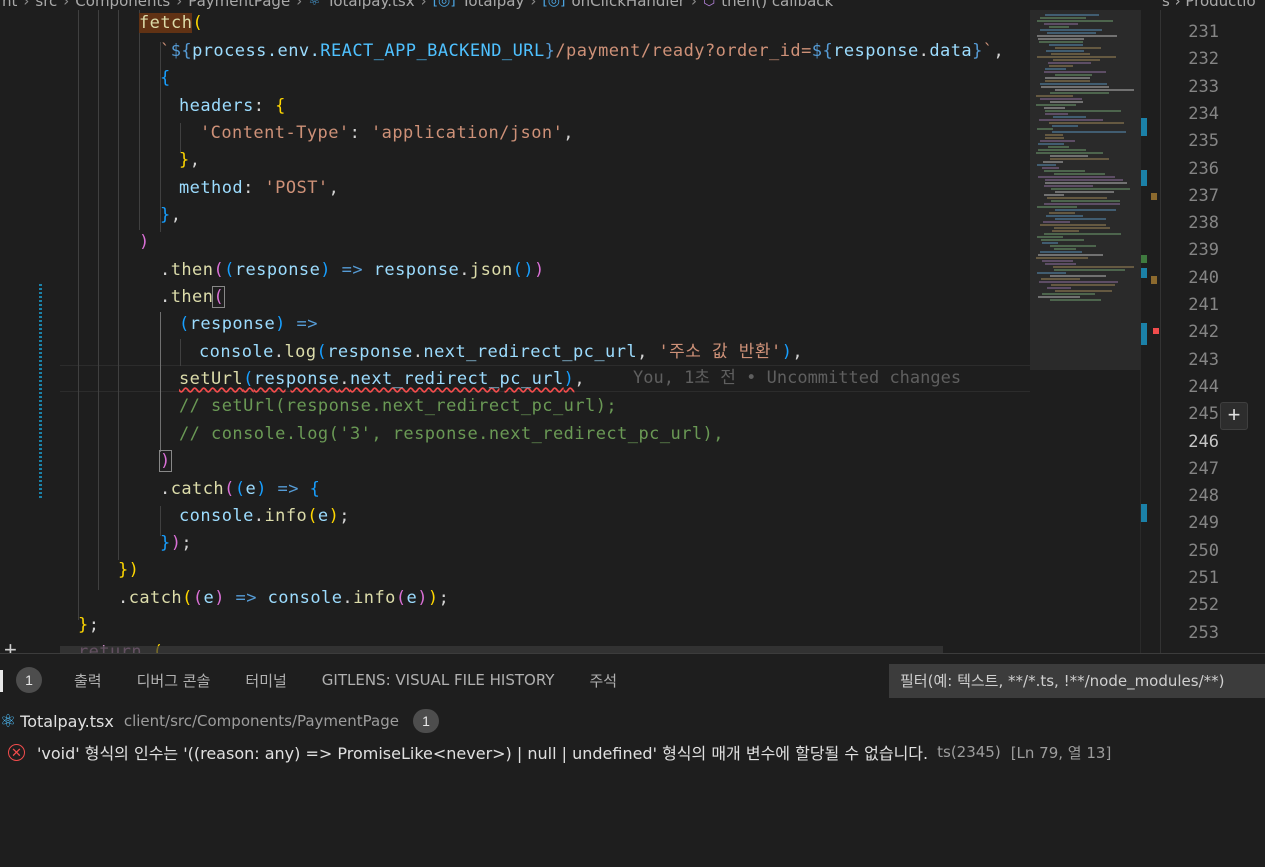 Image resolution: width=1265 pixels, height=867 pixels. What do you see at coordinates (1203, 386) in the screenshot?
I see `line-number: 244` at bounding box center [1203, 386].